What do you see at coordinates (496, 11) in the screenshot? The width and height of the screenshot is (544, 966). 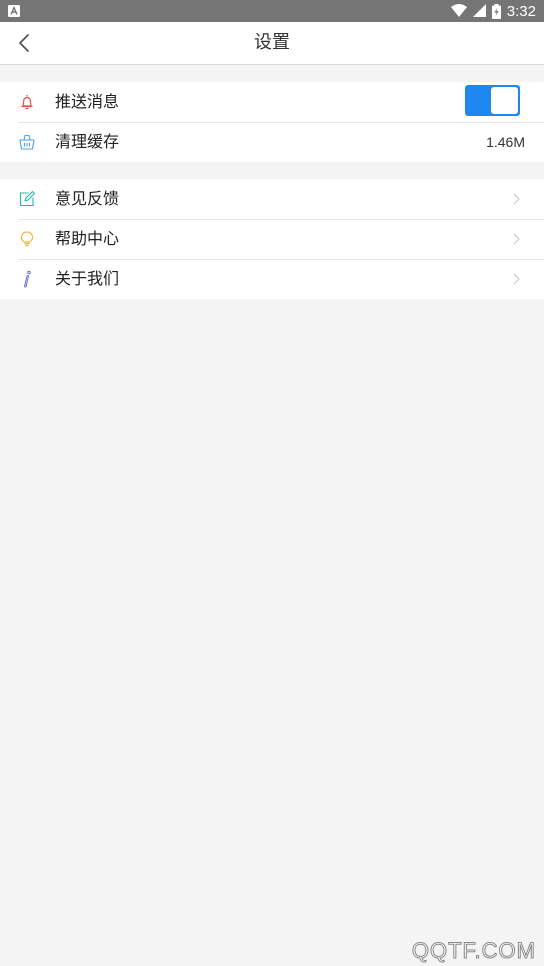 I see `battery-icon` at bounding box center [496, 11].